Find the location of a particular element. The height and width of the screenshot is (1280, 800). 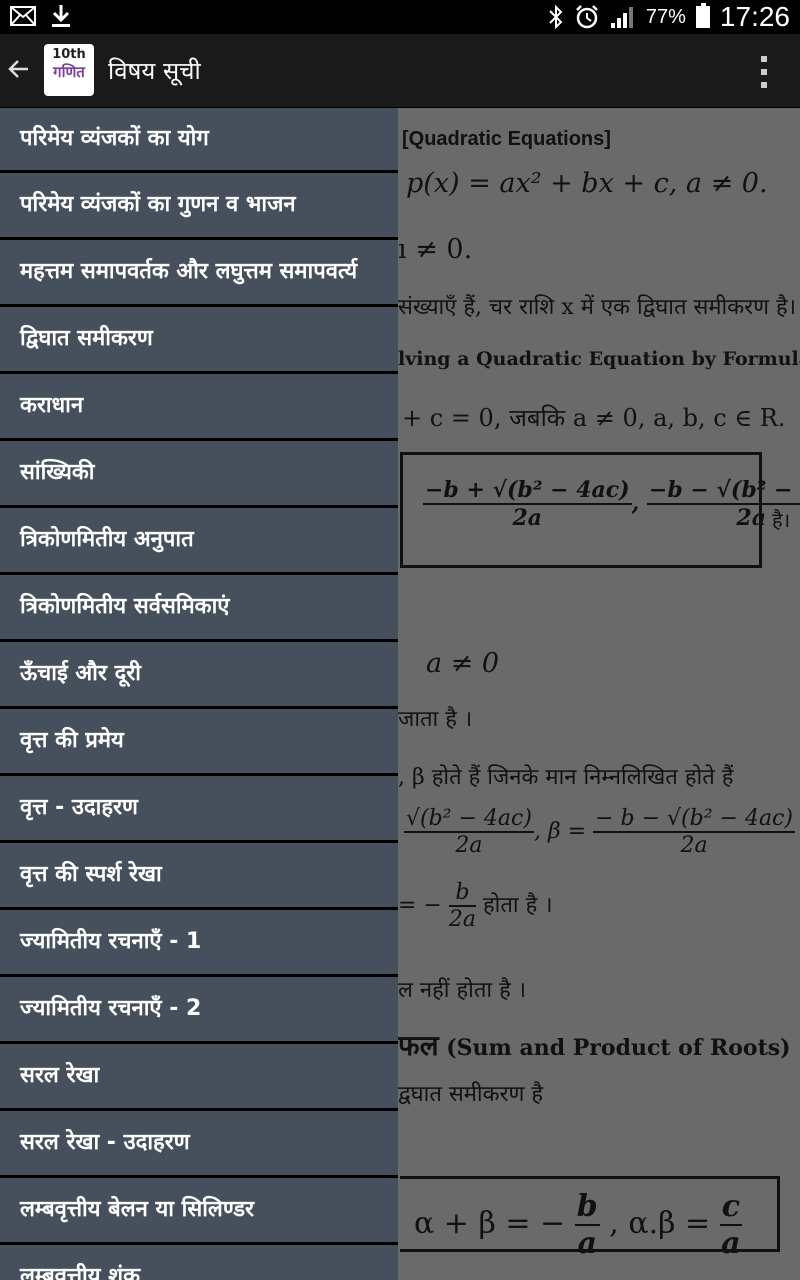

doc-line: ल नहीं होता है । is located at coordinates (462, 990).